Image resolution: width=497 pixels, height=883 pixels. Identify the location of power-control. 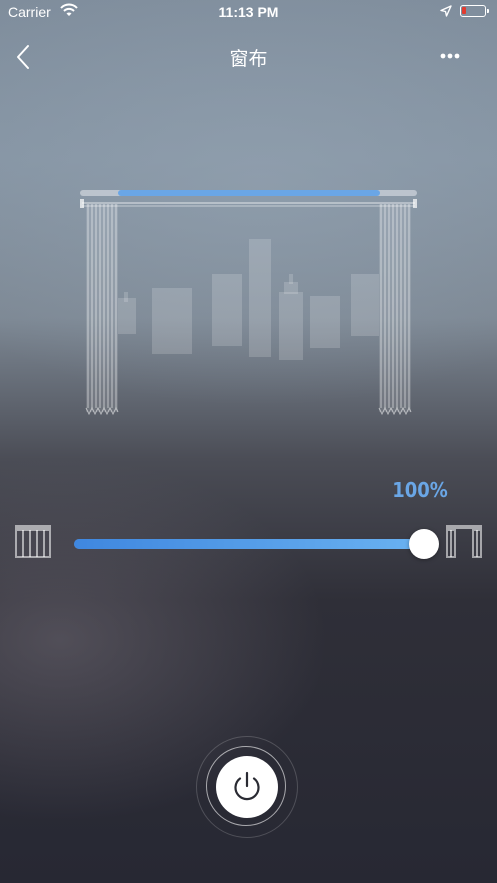
(247, 787).